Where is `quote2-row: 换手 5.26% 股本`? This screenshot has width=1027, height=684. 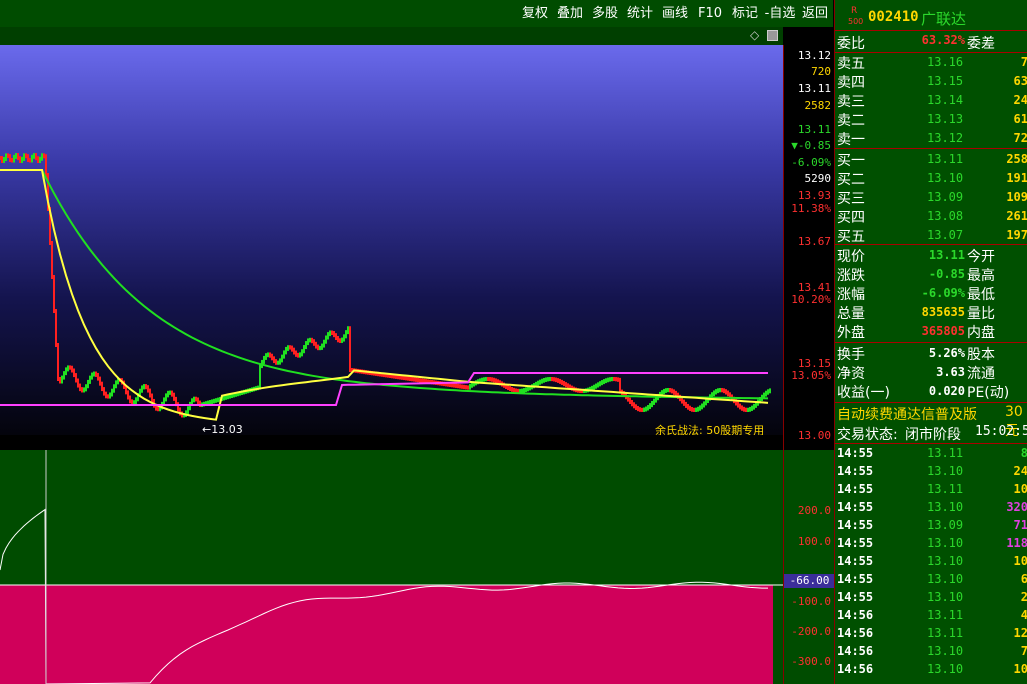 quote2-row: 换手 5.26% 股本 is located at coordinates (931, 353).